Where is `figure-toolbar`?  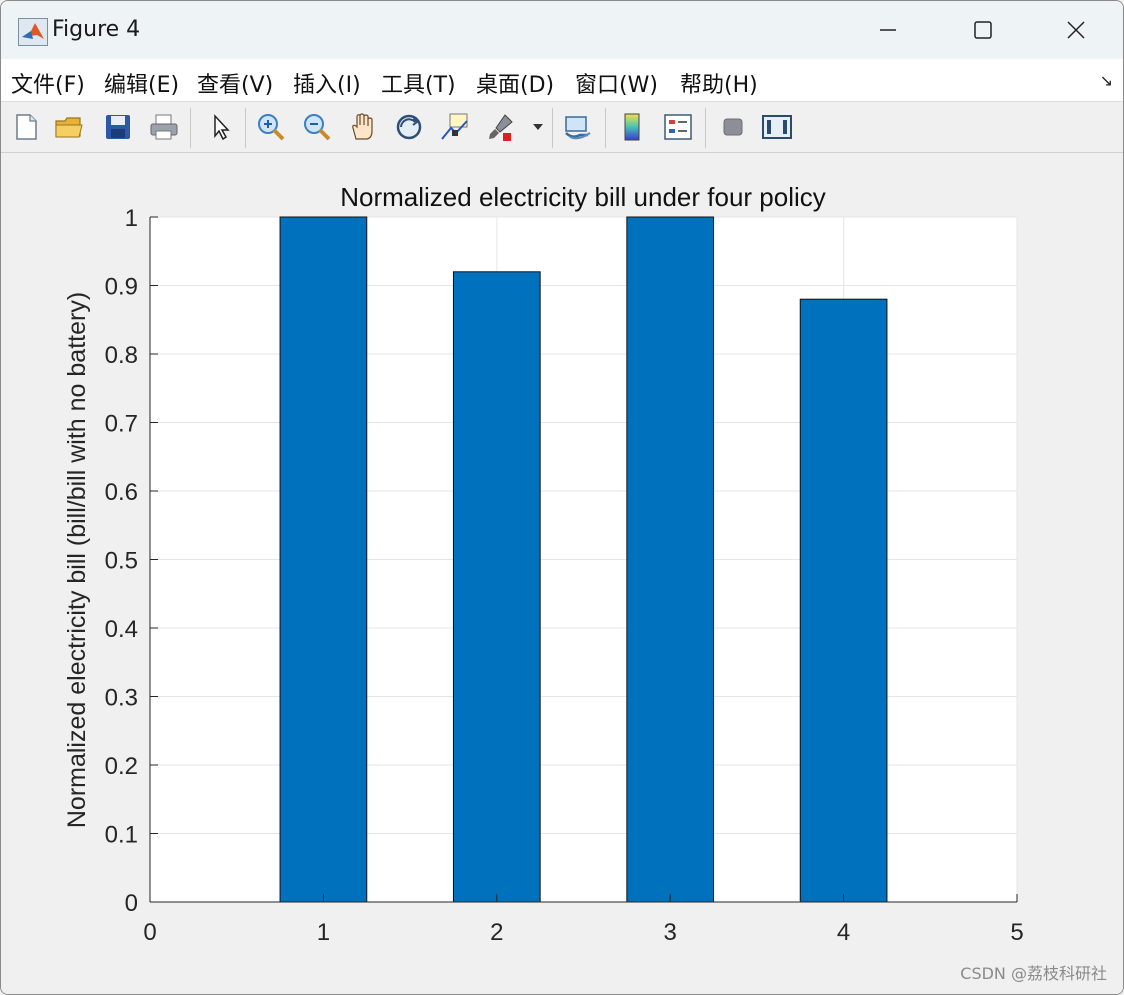 figure-toolbar is located at coordinates (562, 127).